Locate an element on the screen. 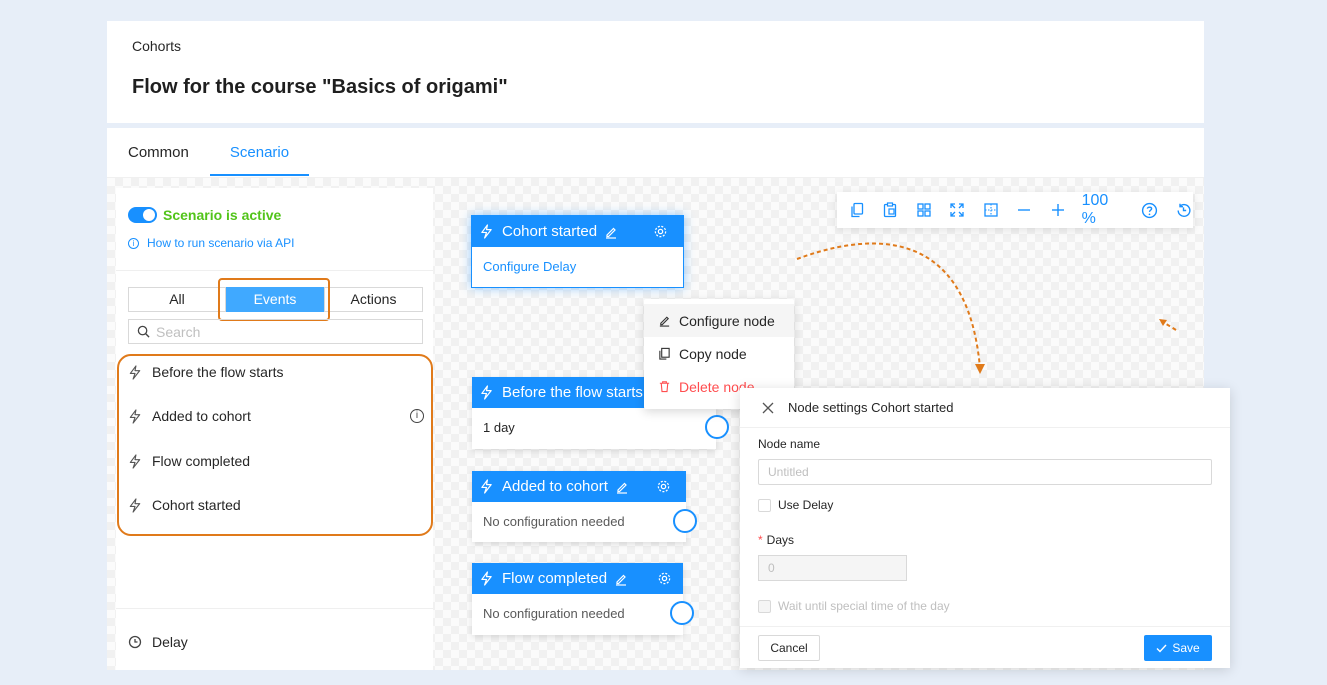  use-delay-label: Use Delay is located at coordinates (806, 505).